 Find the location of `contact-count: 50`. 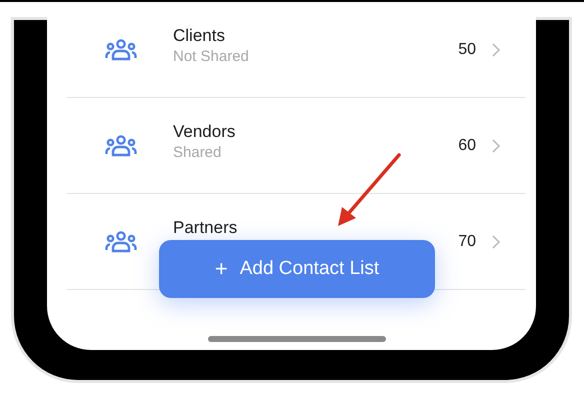

contact-count: 50 is located at coordinates (467, 50).